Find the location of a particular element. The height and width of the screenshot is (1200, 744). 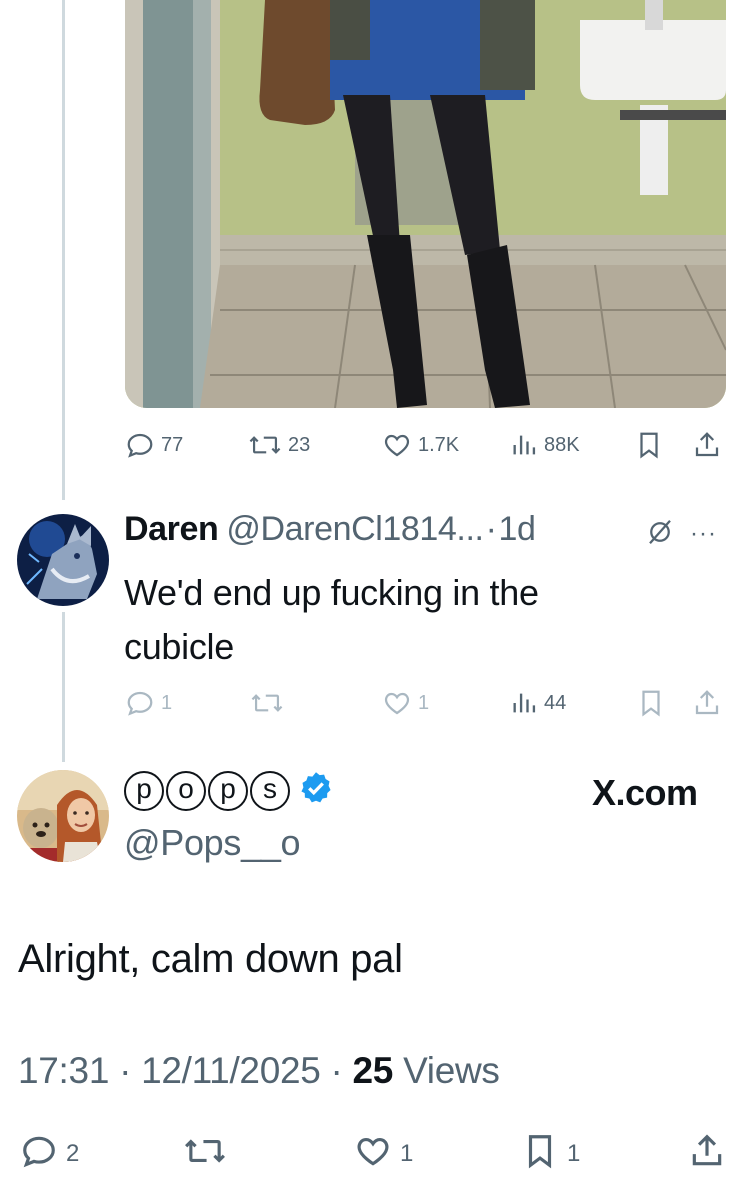

repost-count: 23 is located at coordinates (299, 444).